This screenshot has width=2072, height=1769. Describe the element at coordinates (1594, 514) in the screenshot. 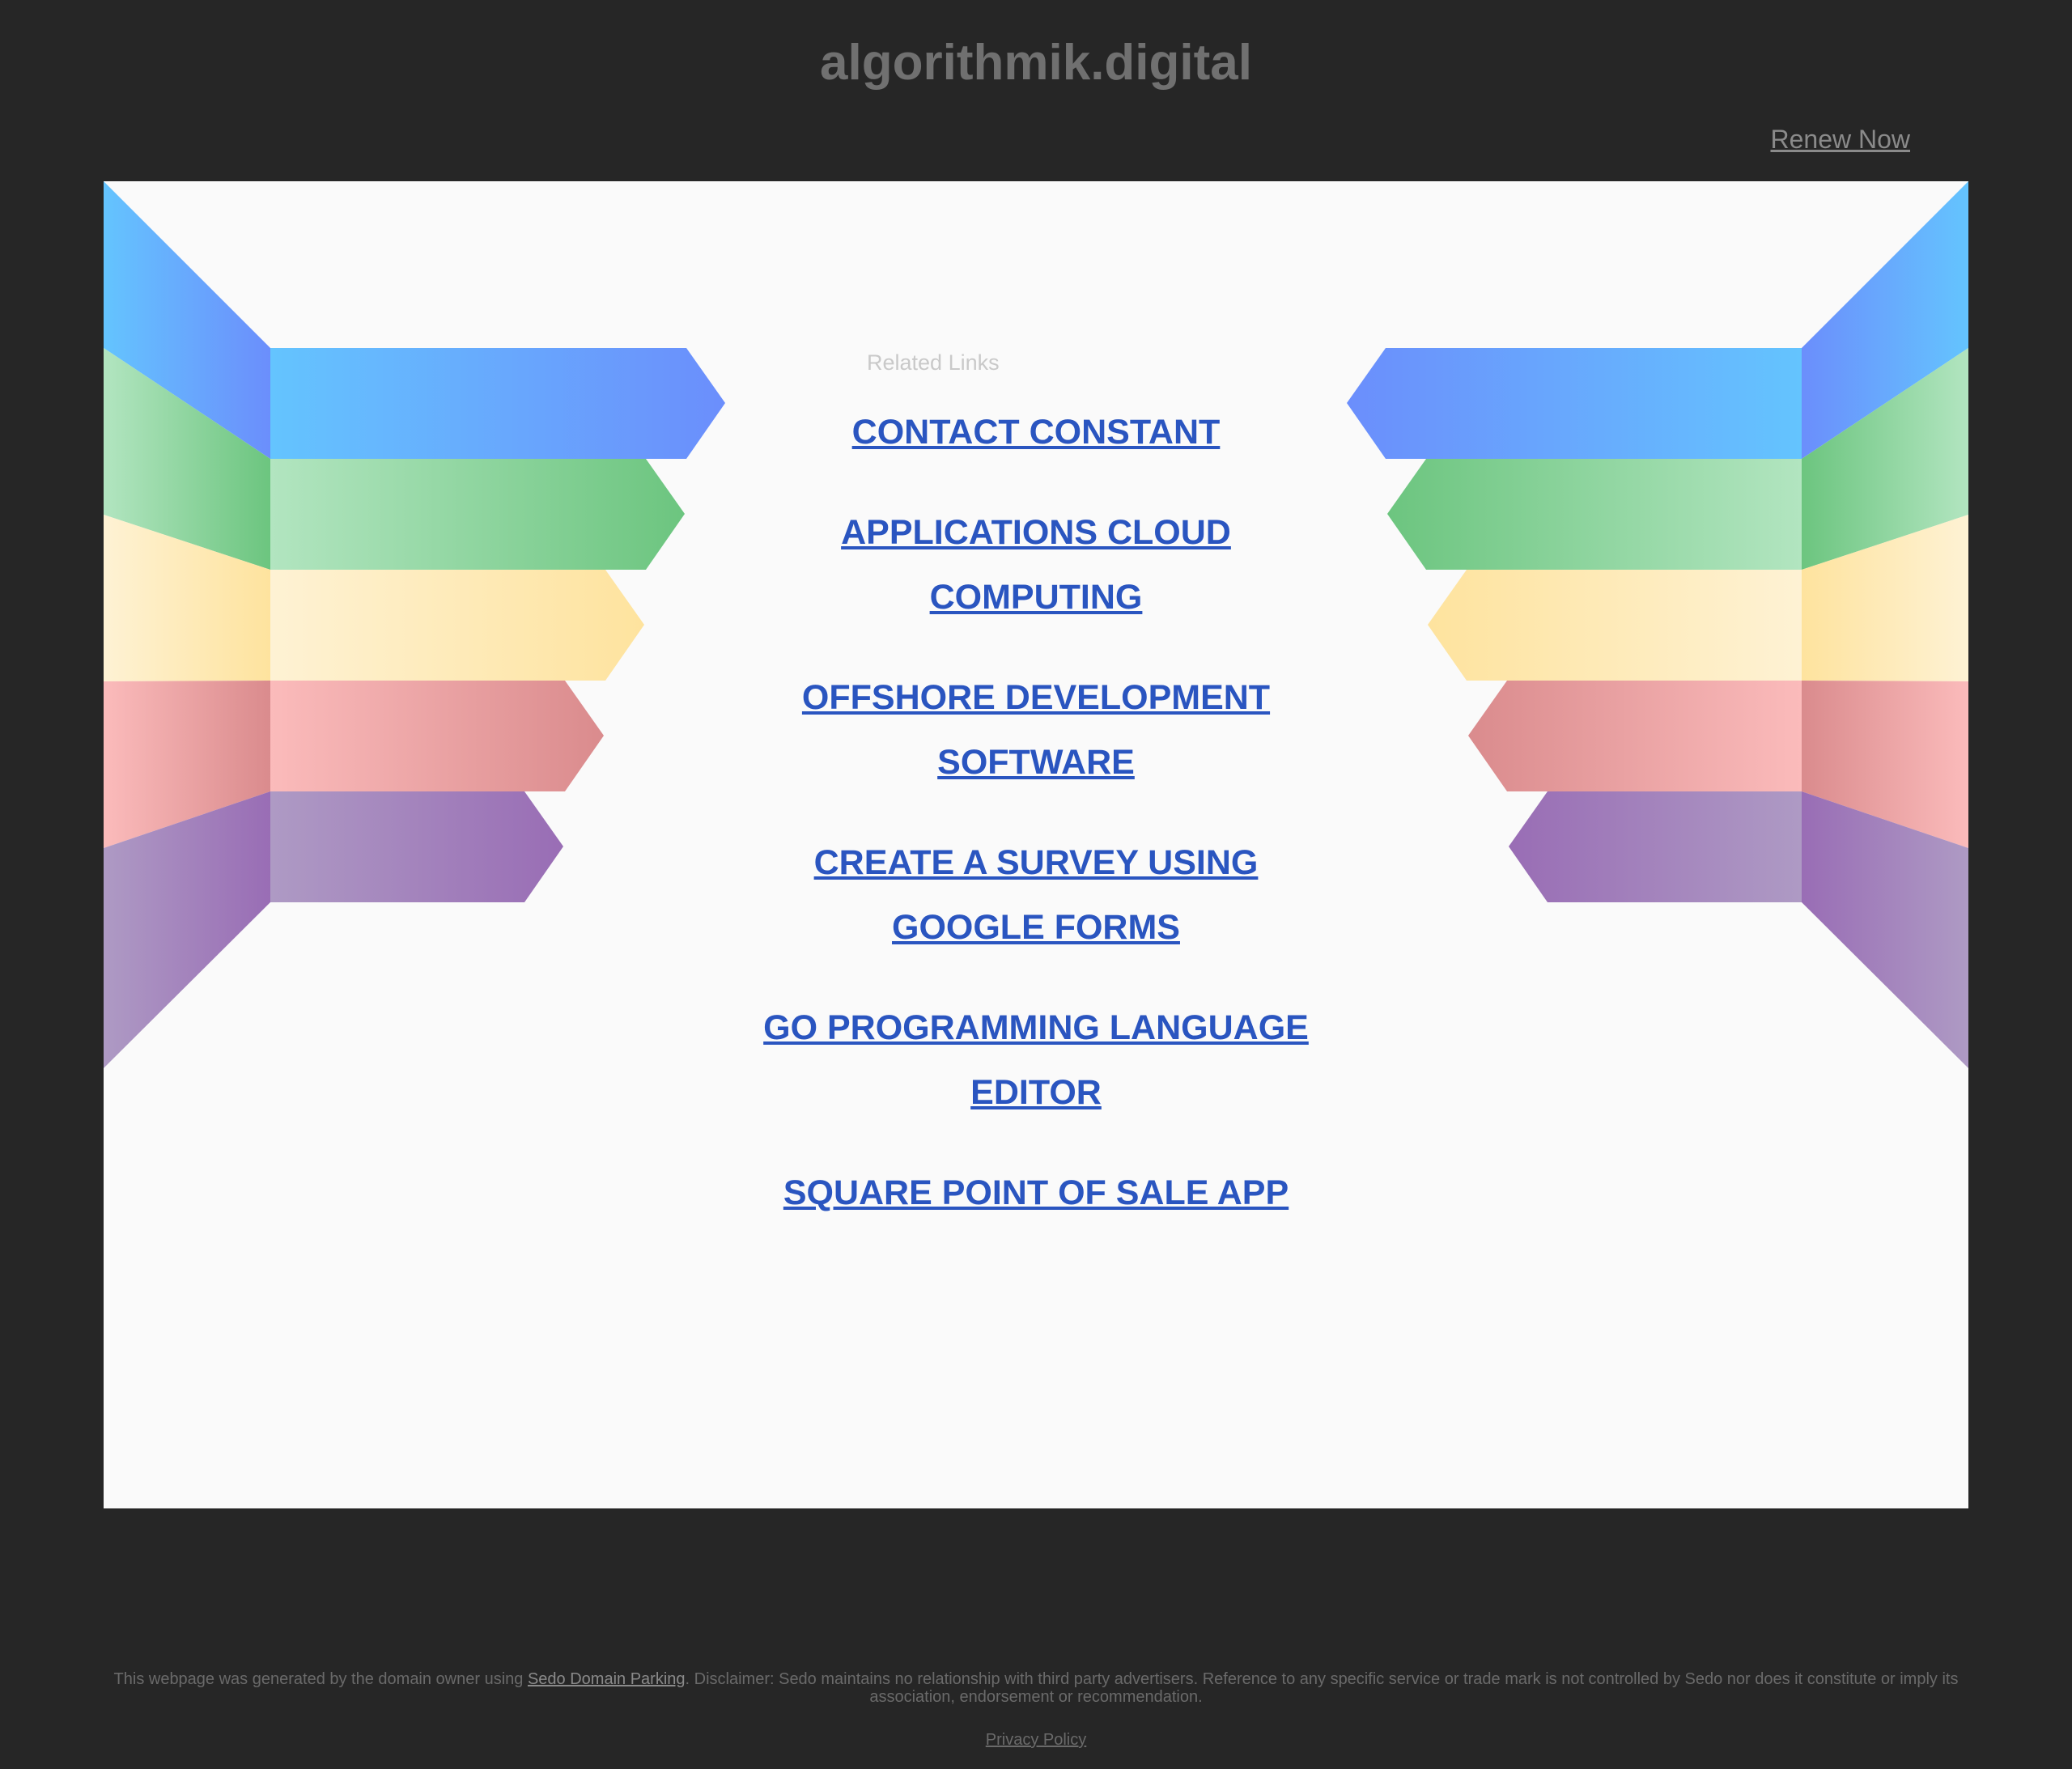

I see `right-ribbon-green` at that location.